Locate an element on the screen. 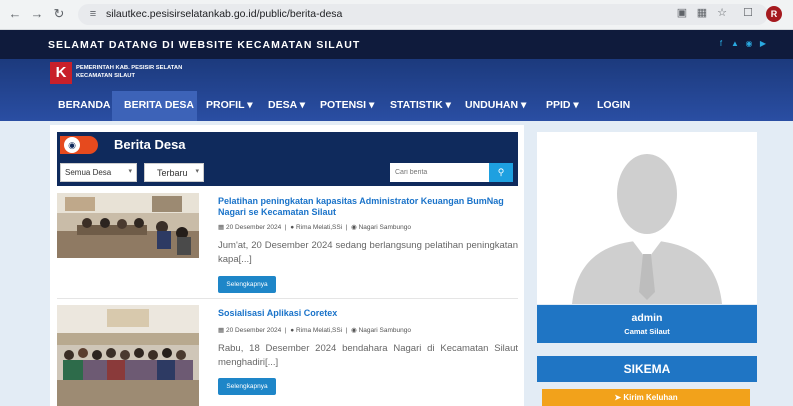 Image resolution: width=793 pixels, height=406 pixels. admin-name-box is located at coordinates (647, 324).